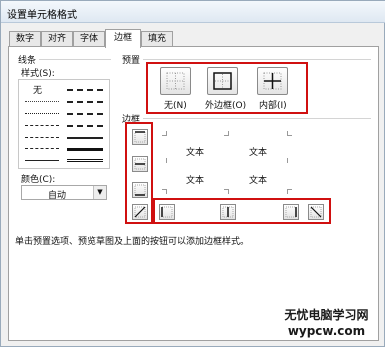 This screenshot has height=347, width=385. I want to click on border-top-icon, so click(140, 137).